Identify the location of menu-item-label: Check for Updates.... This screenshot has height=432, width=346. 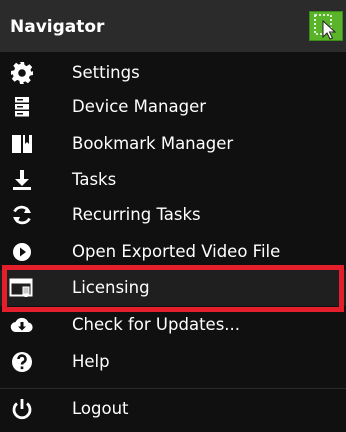
(156, 324).